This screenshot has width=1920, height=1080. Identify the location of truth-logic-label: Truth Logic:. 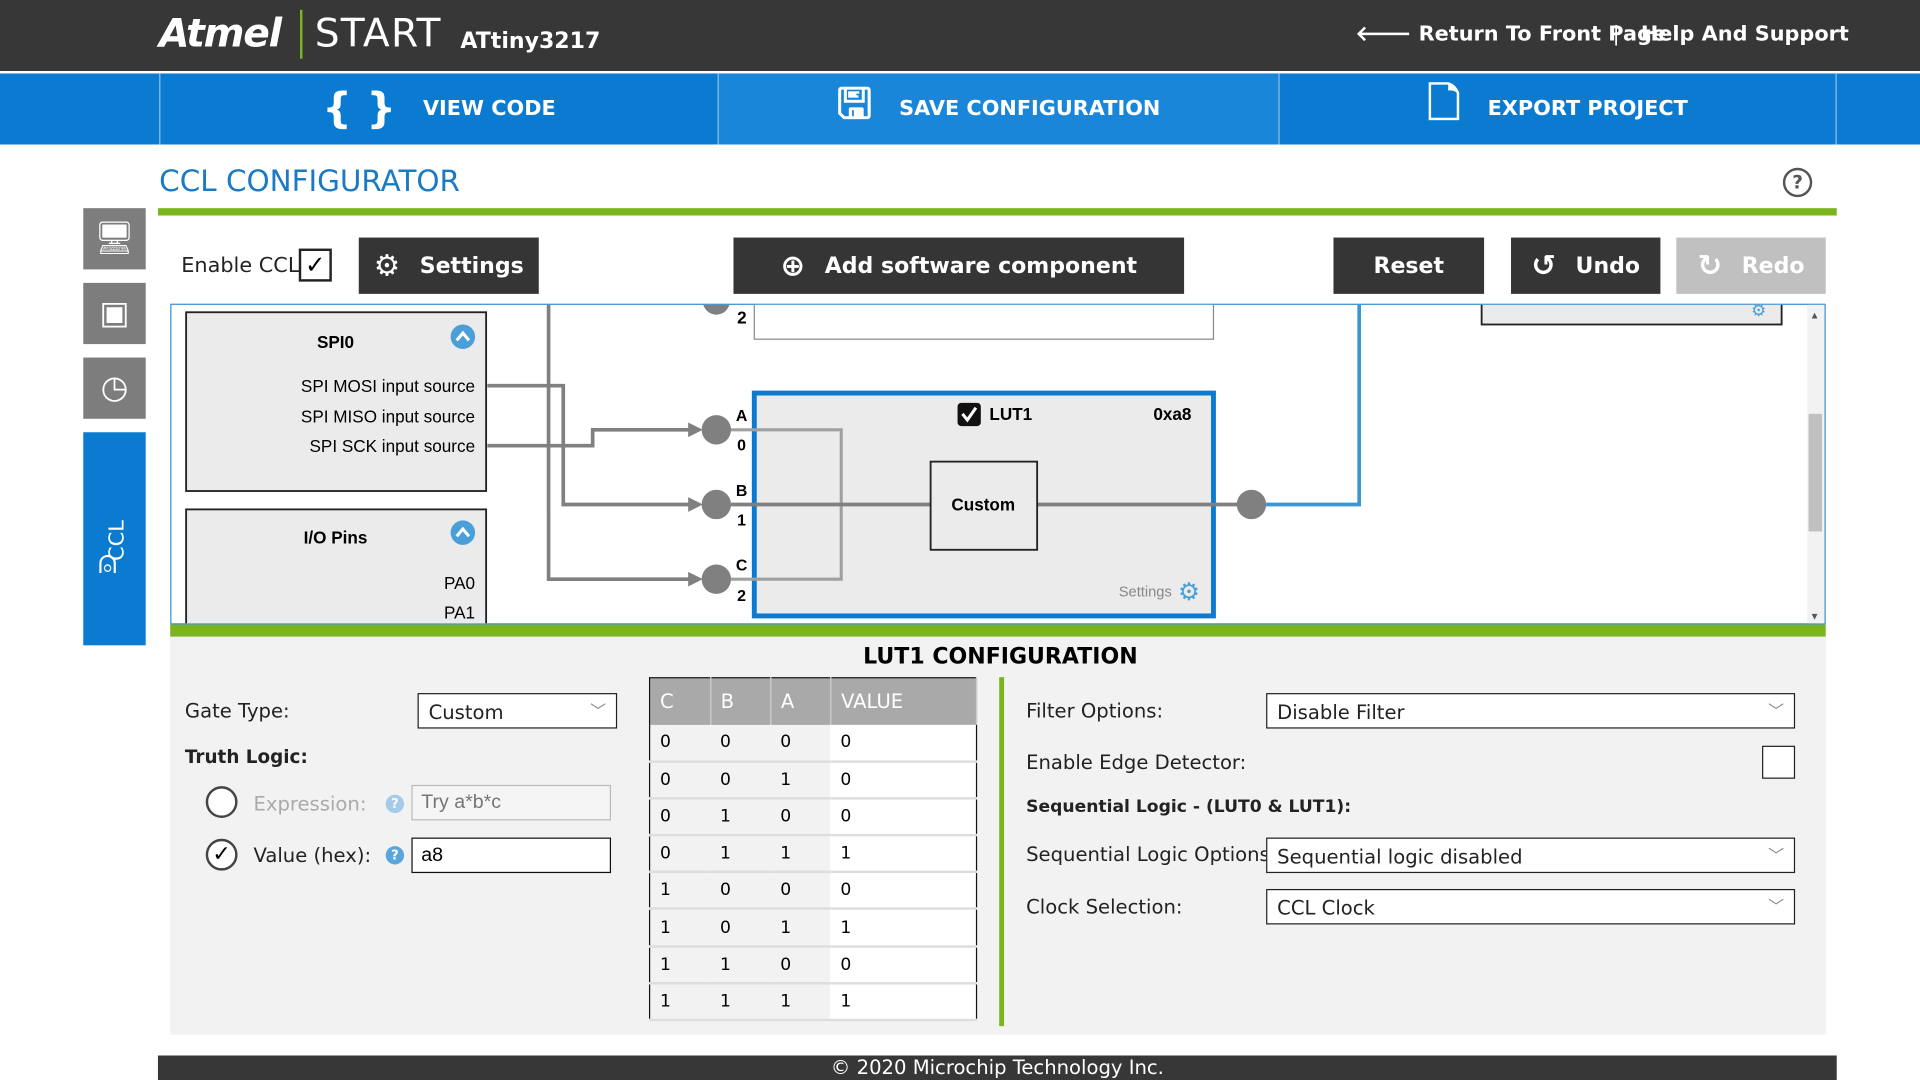
(246, 756).